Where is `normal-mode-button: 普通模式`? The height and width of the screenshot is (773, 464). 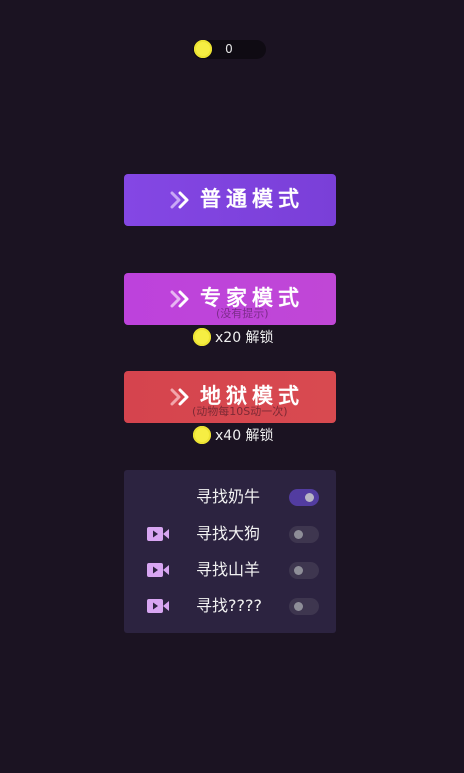 normal-mode-button: 普通模式 is located at coordinates (230, 200).